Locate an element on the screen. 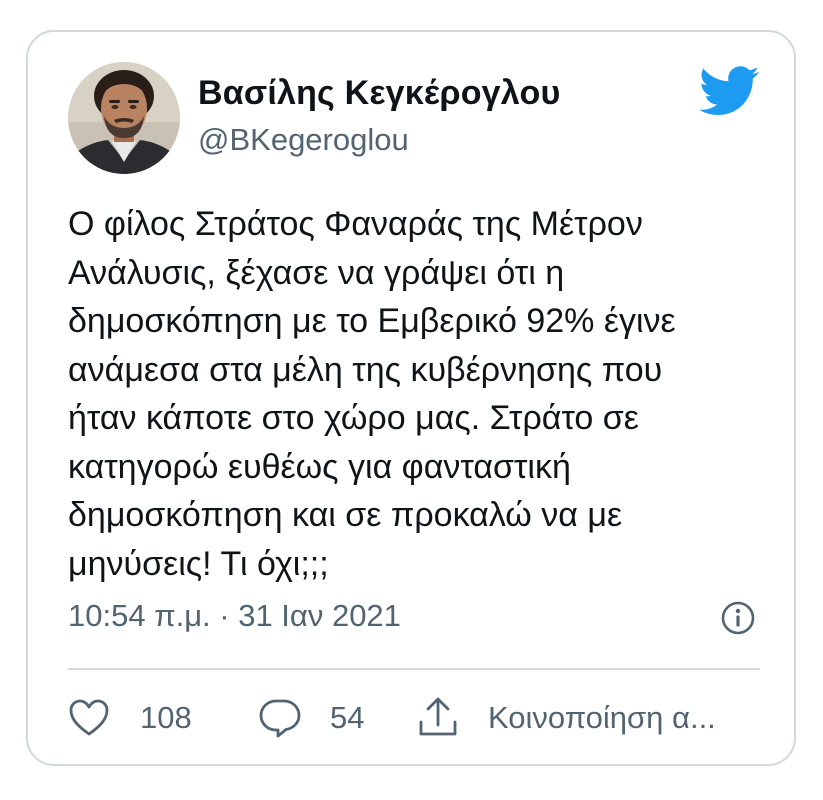 The height and width of the screenshot is (800, 823). like-count: 108 is located at coordinates (166, 717).